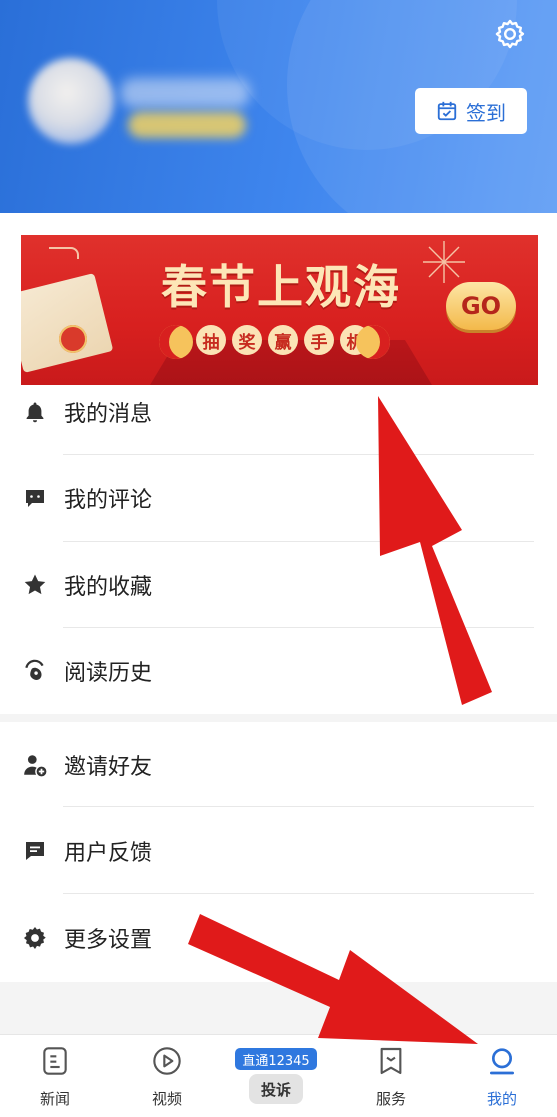 The height and width of the screenshot is (1117, 557). Describe the element at coordinates (108, 767) in the screenshot. I see `menu-label: 邀请好友` at that location.